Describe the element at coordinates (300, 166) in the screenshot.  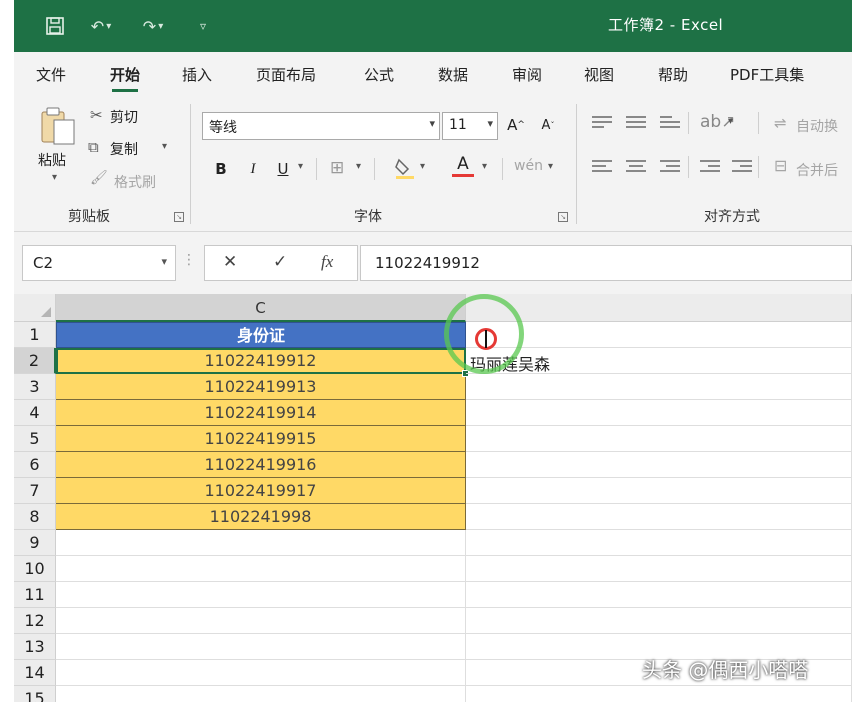
I see `underline-dropdown-icon: ▾` at that location.